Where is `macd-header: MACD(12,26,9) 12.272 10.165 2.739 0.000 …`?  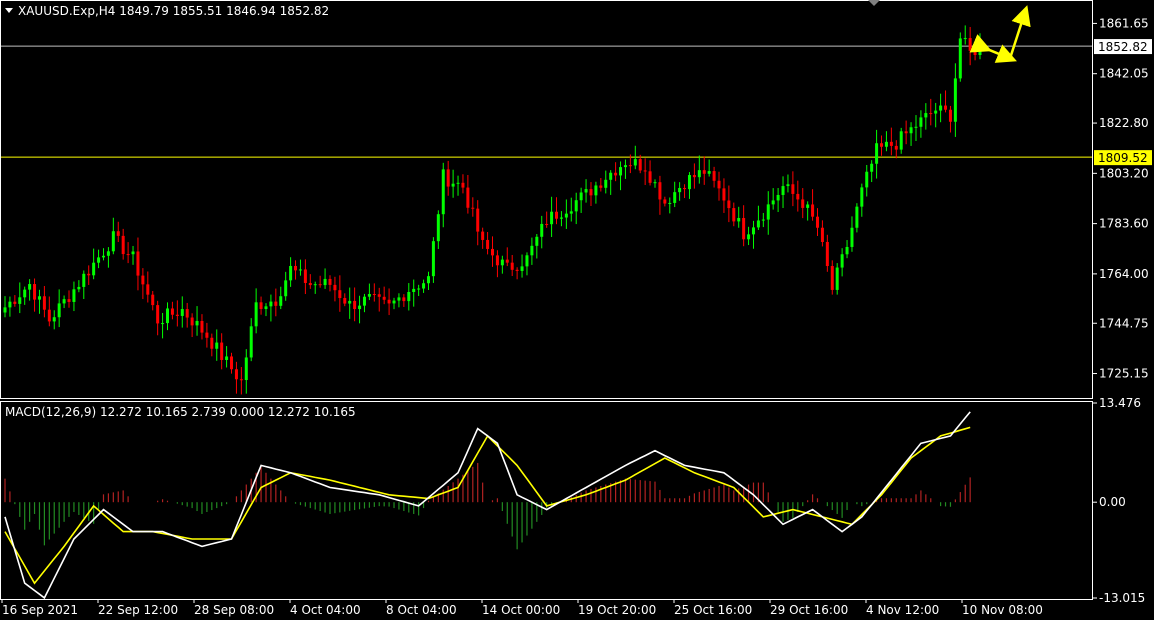 macd-header: MACD(12,26,9) 12.272 10.165 2.739 0.000 … is located at coordinates (180, 412).